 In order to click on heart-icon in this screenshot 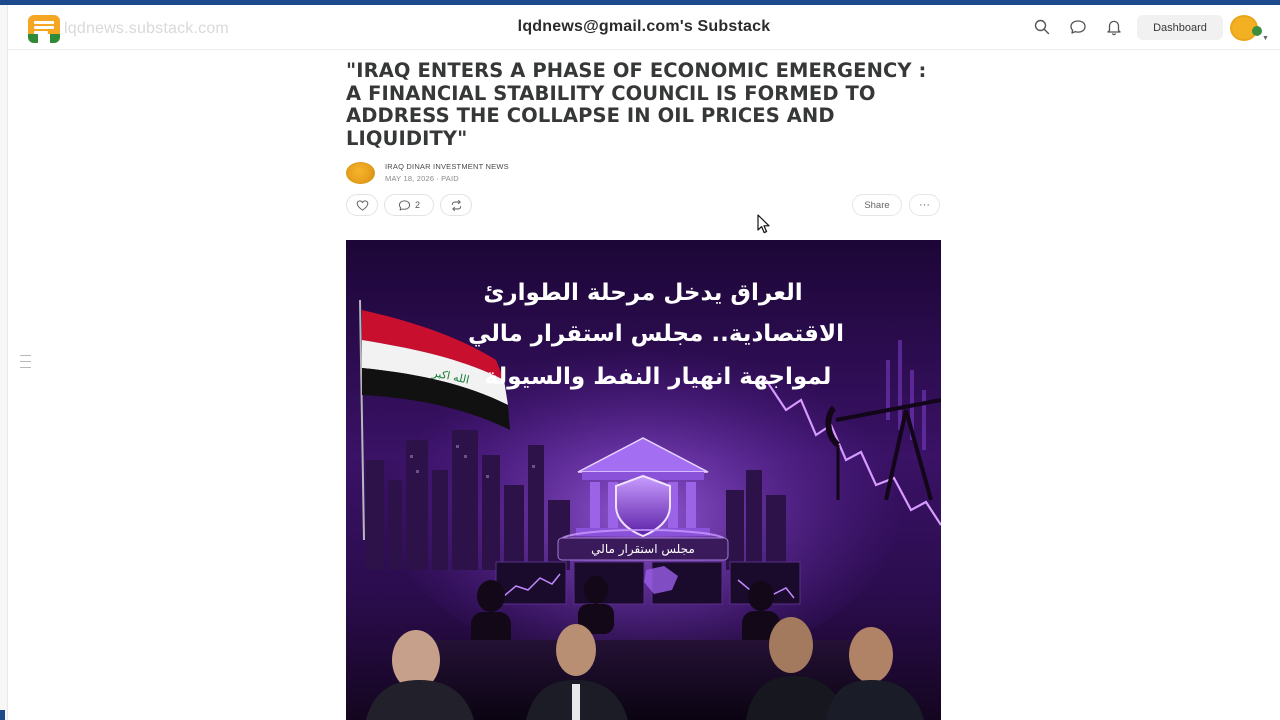, I will do `click(362, 205)`.